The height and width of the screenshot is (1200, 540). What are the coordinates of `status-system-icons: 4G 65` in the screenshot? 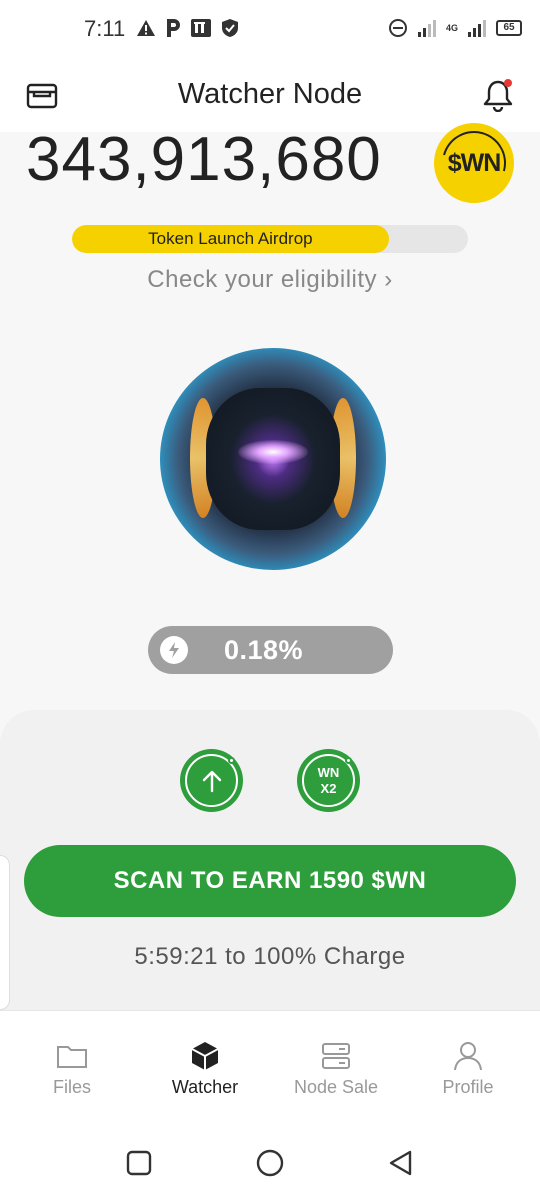 It's located at (455, 28).